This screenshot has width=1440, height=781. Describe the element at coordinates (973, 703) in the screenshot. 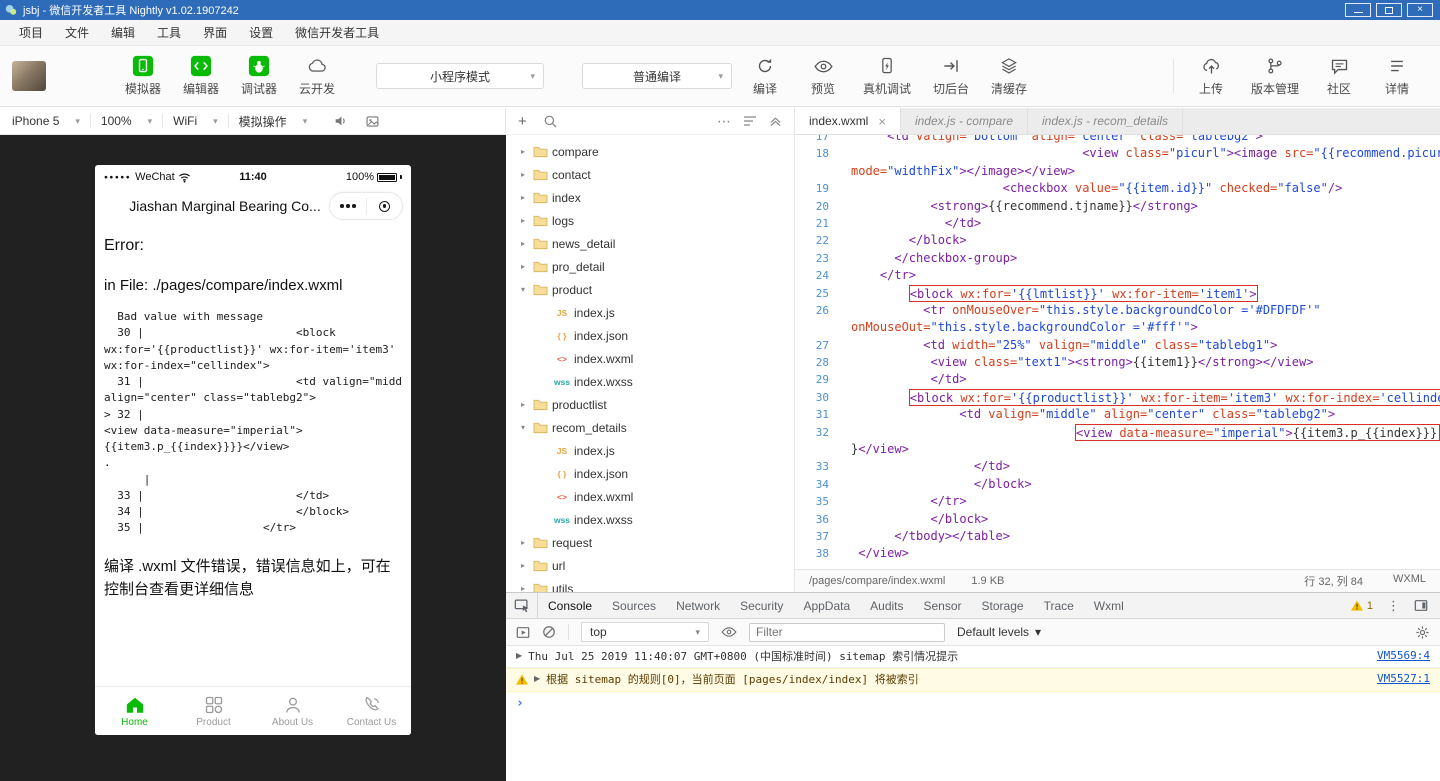

I see `console-prompt: ›` at that location.